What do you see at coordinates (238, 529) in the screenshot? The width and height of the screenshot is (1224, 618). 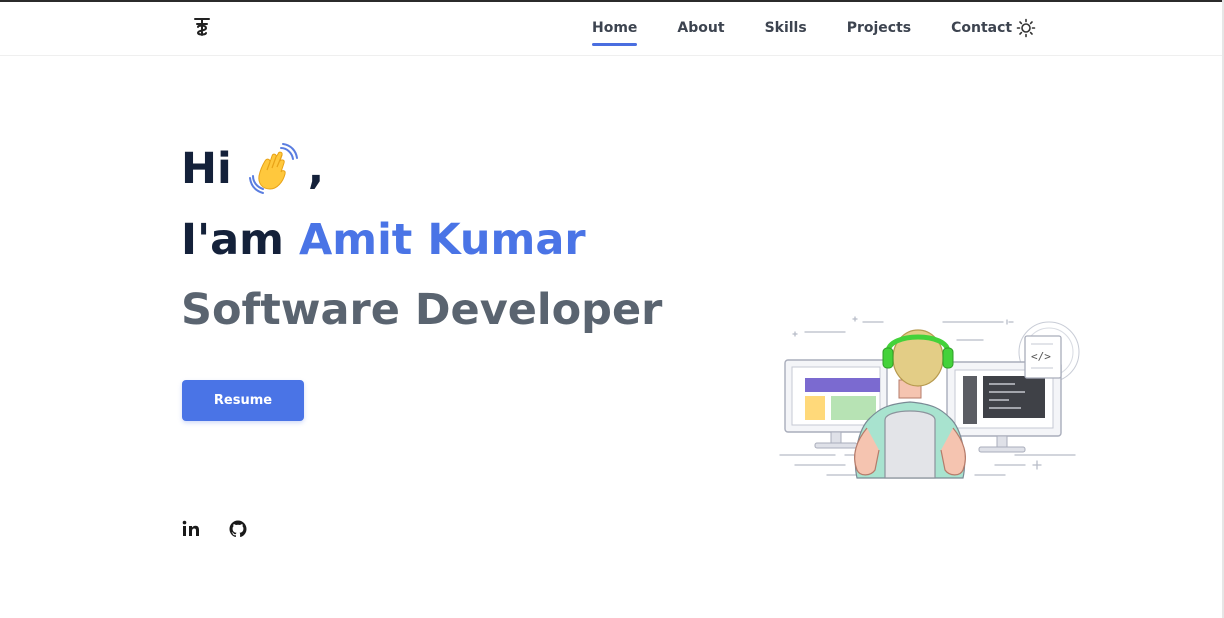 I see `github-icon` at bounding box center [238, 529].